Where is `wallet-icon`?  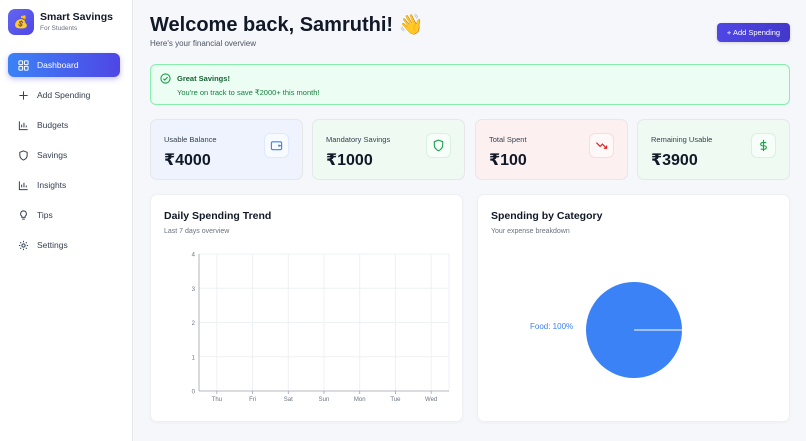
wallet-icon is located at coordinates (276, 145).